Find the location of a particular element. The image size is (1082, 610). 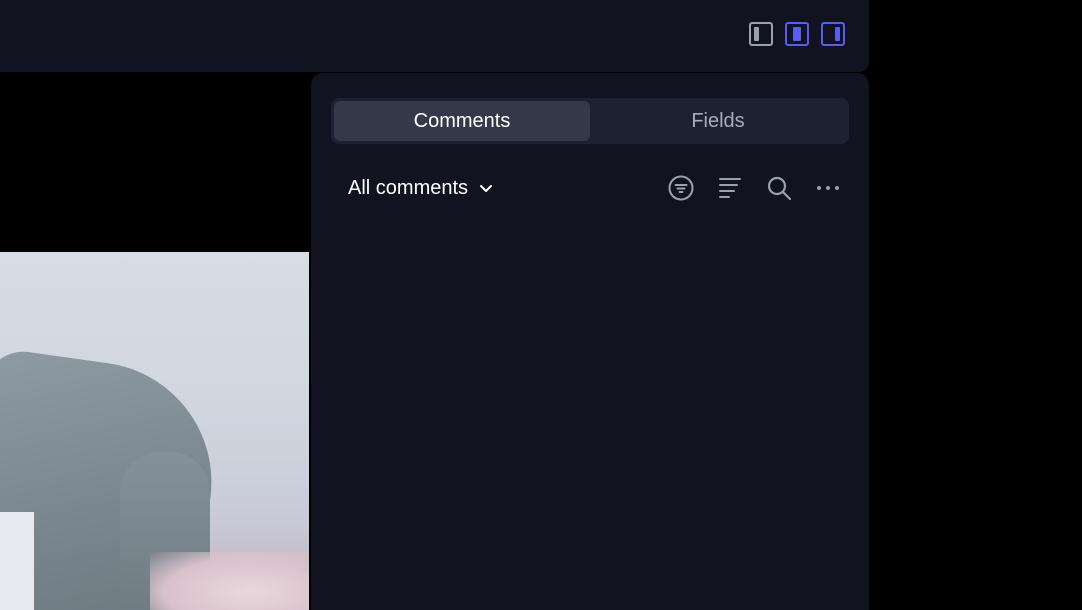

tab-comments: Comments is located at coordinates (462, 121).